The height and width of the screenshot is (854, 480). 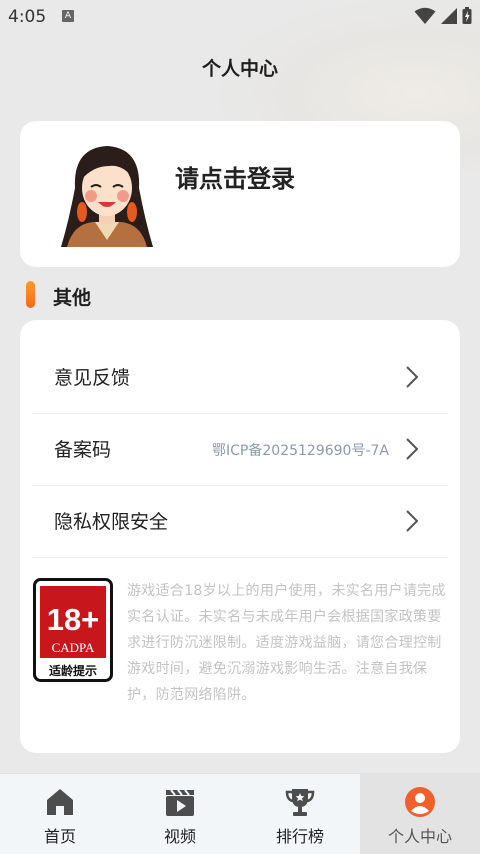 I want to click on trophy-icon, so click(x=300, y=802).